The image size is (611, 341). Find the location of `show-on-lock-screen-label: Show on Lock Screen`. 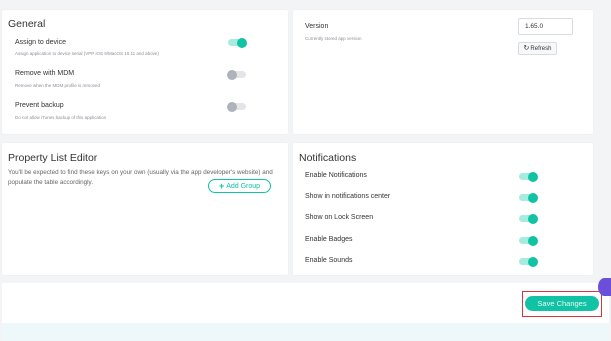

show-on-lock-screen-label: Show on Lock Screen is located at coordinates (339, 217).